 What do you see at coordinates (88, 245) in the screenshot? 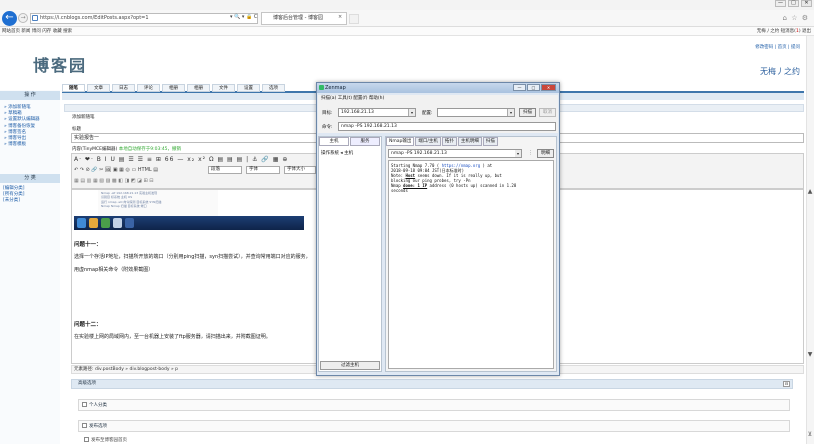
I see `question-11-title: 问题十一：` at bounding box center [88, 245].